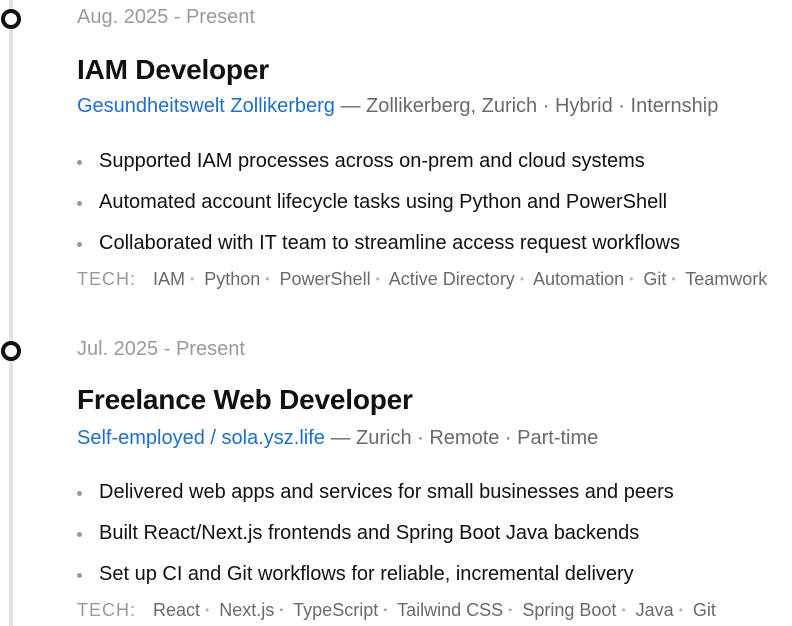 The image size is (792, 626). I want to click on tech-tag: Active Directory, so click(451, 279).